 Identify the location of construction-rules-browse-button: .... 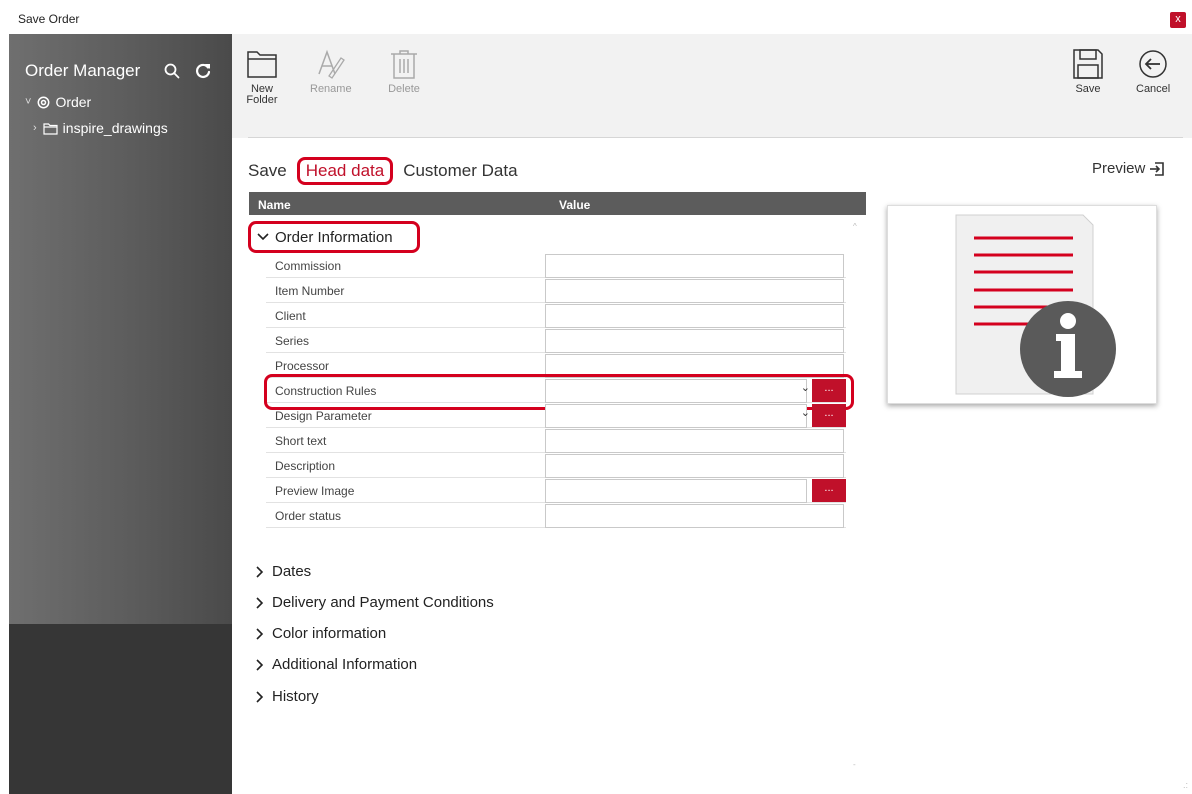
(829, 390).